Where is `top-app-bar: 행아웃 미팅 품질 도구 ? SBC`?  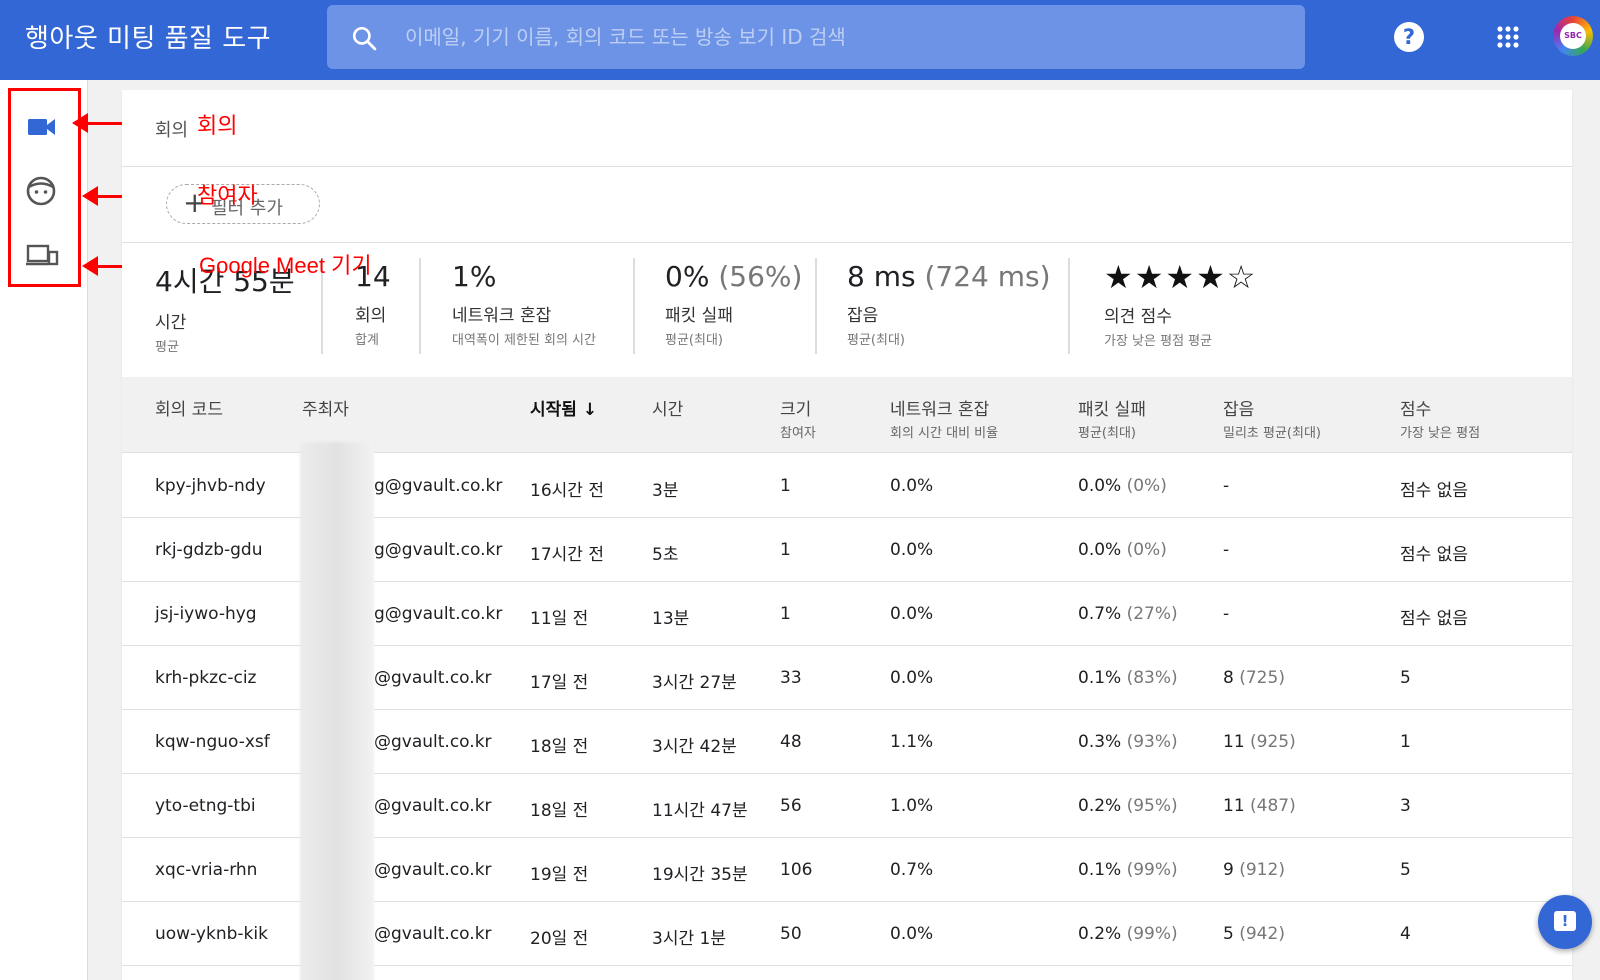 top-app-bar: 행아웃 미팅 품질 도구 ? SBC is located at coordinates (800, 40).